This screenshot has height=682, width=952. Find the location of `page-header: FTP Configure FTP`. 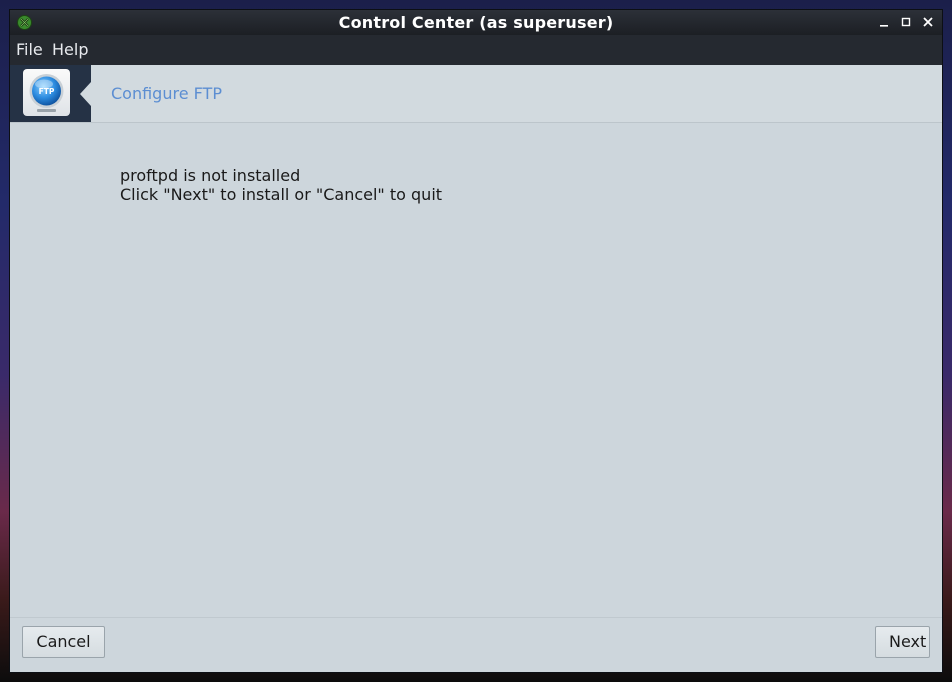

page-header: FTP Configure FTP is located at coordinates (476, 94).